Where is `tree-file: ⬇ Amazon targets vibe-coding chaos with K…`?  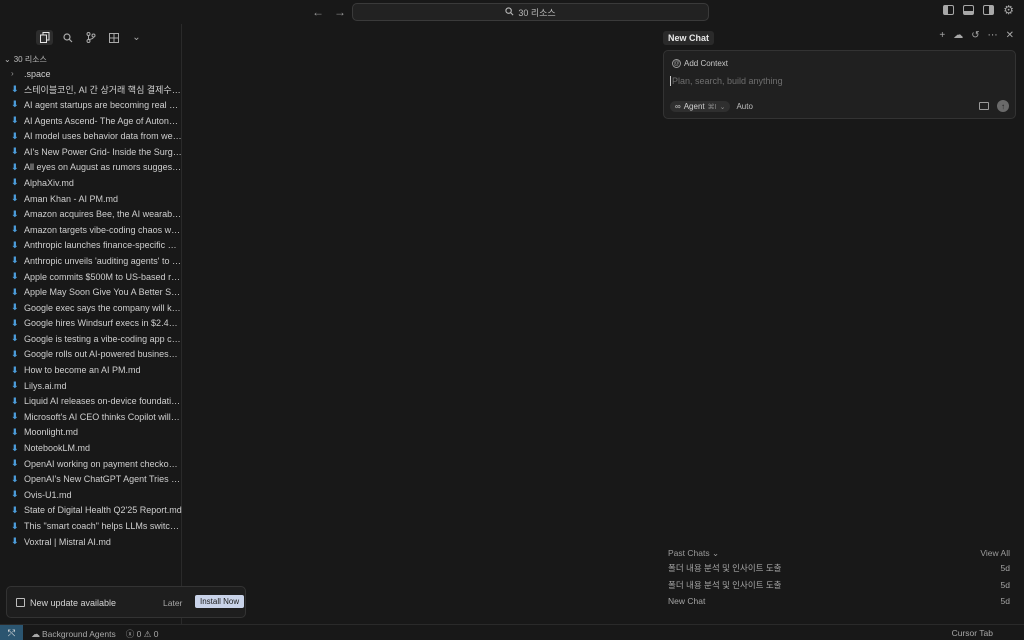 tree-file: ⬇ Amazon targets vibe-coding chaos with K… is located at coordinates (91, 230).